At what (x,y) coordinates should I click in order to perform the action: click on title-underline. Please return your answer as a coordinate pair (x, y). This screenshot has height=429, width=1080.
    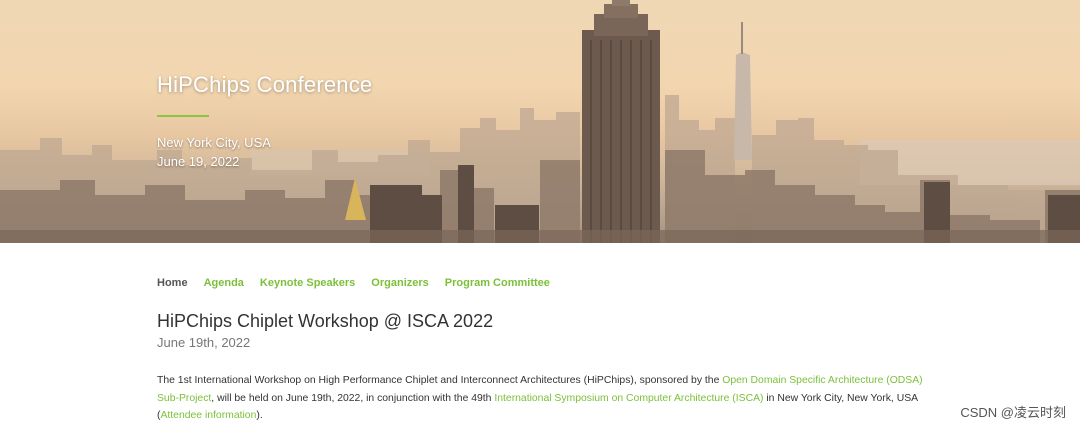
    Looking at the image, I should click on (183, 116).